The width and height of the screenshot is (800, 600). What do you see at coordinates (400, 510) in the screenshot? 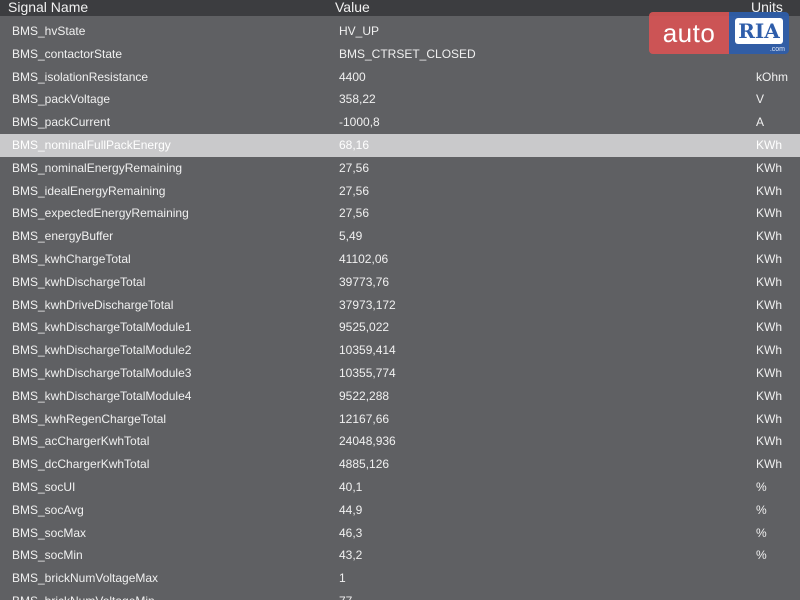
I see `table-row: BMS_socAvg 44,9%` at bounding box center [400, 510].